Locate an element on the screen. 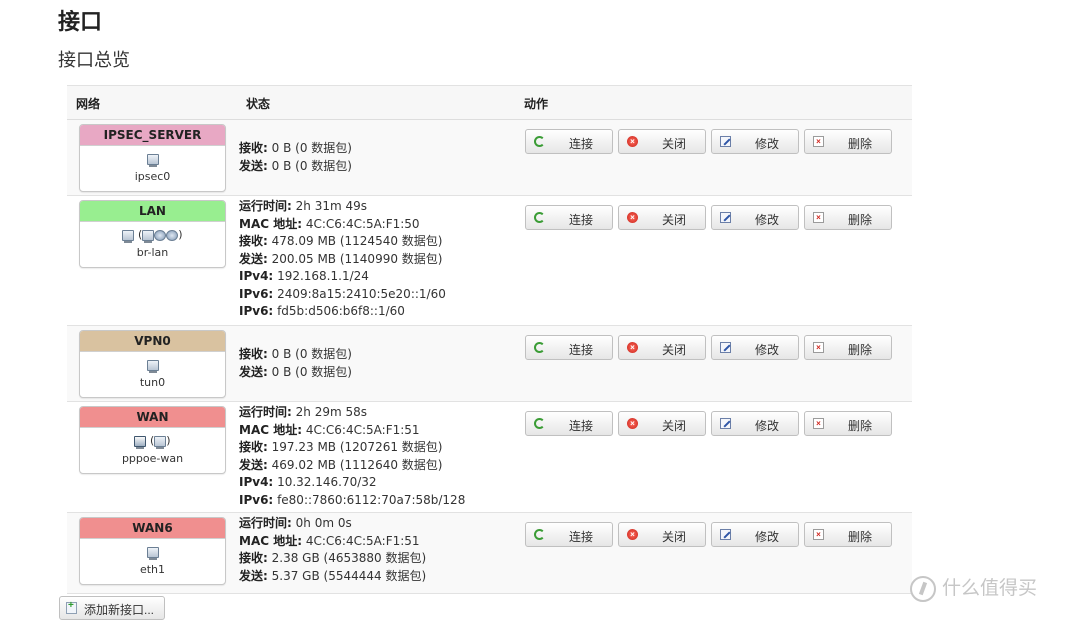  network-card: IPSEC_SERVER ipsec0 is located at coordinates (152, 158).